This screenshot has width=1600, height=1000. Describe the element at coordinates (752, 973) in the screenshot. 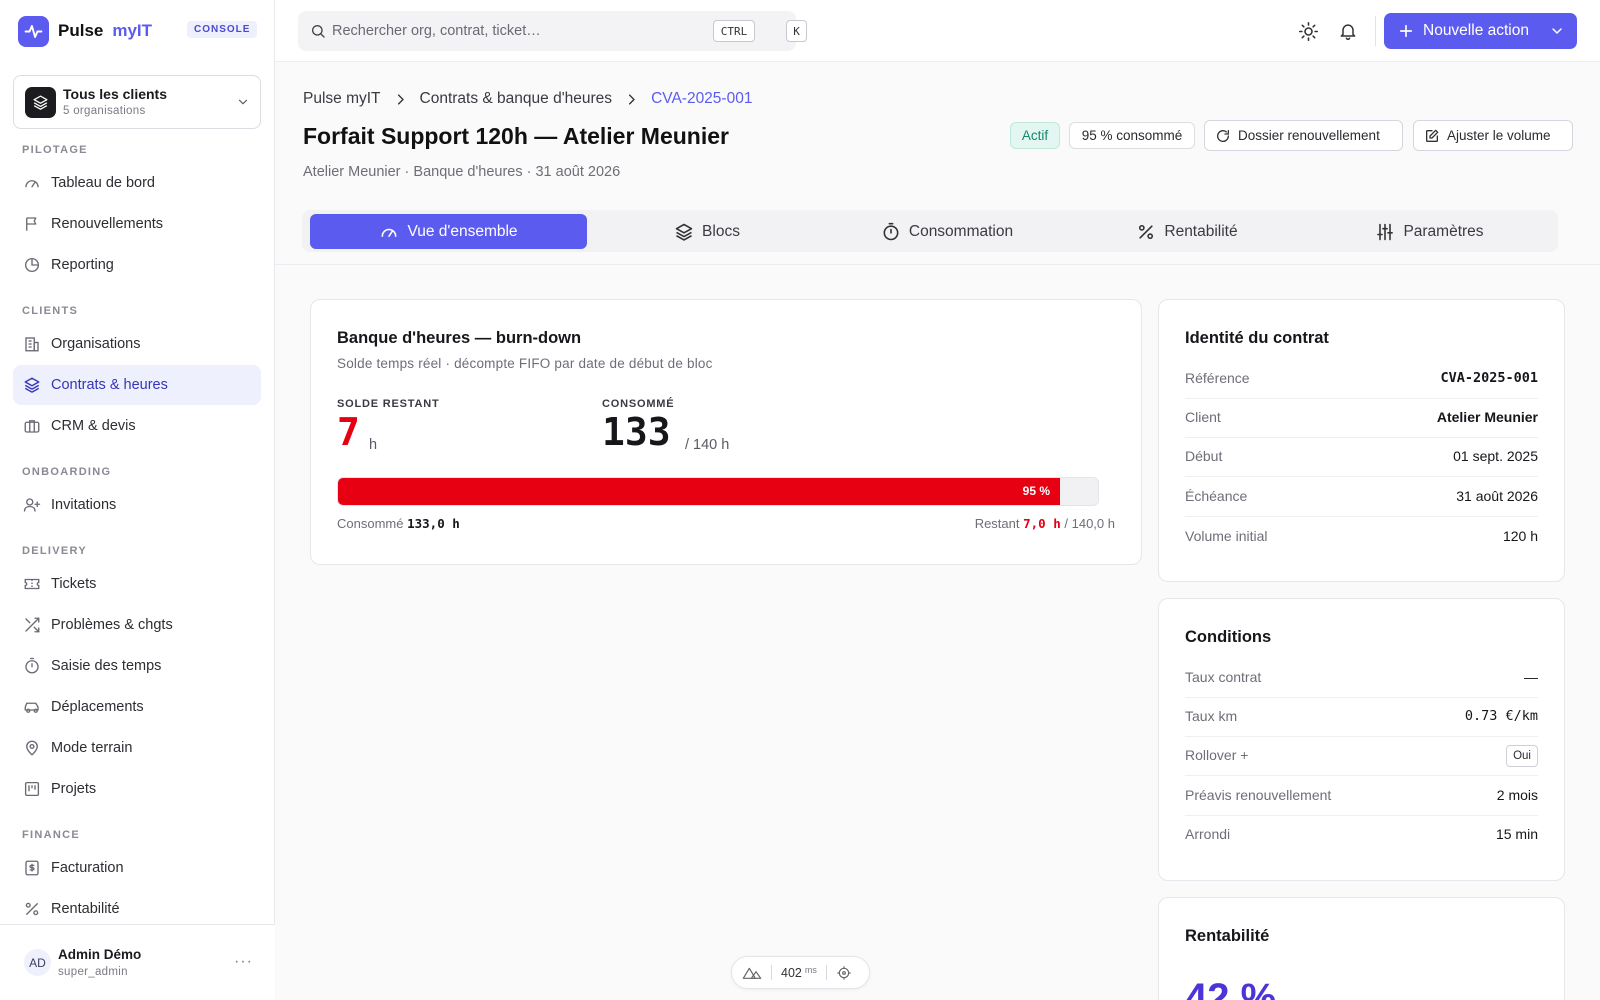

I see `framework-logo-icon` at that location.